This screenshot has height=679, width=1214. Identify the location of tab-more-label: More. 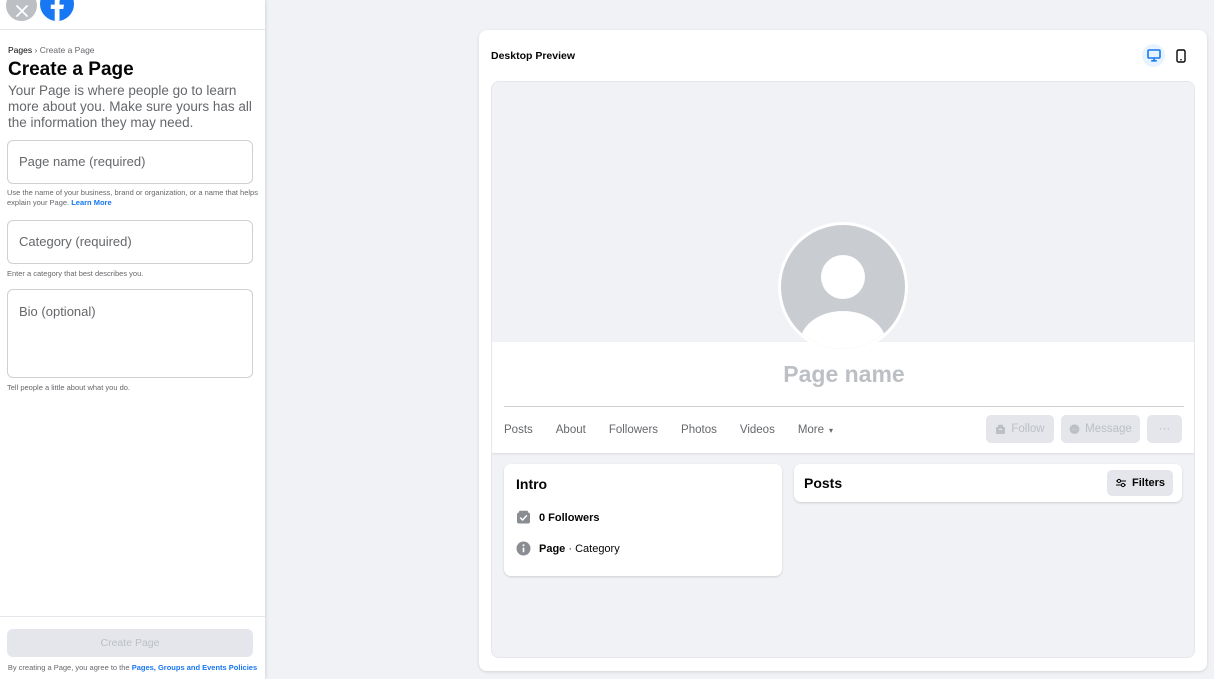
(811, 430).